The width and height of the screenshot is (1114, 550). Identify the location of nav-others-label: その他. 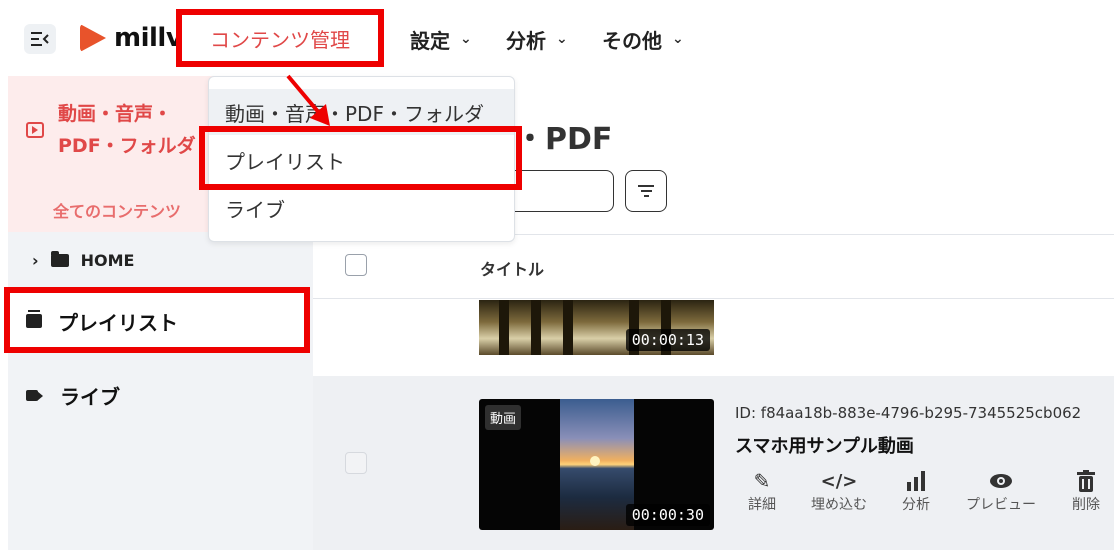
(632, 40).